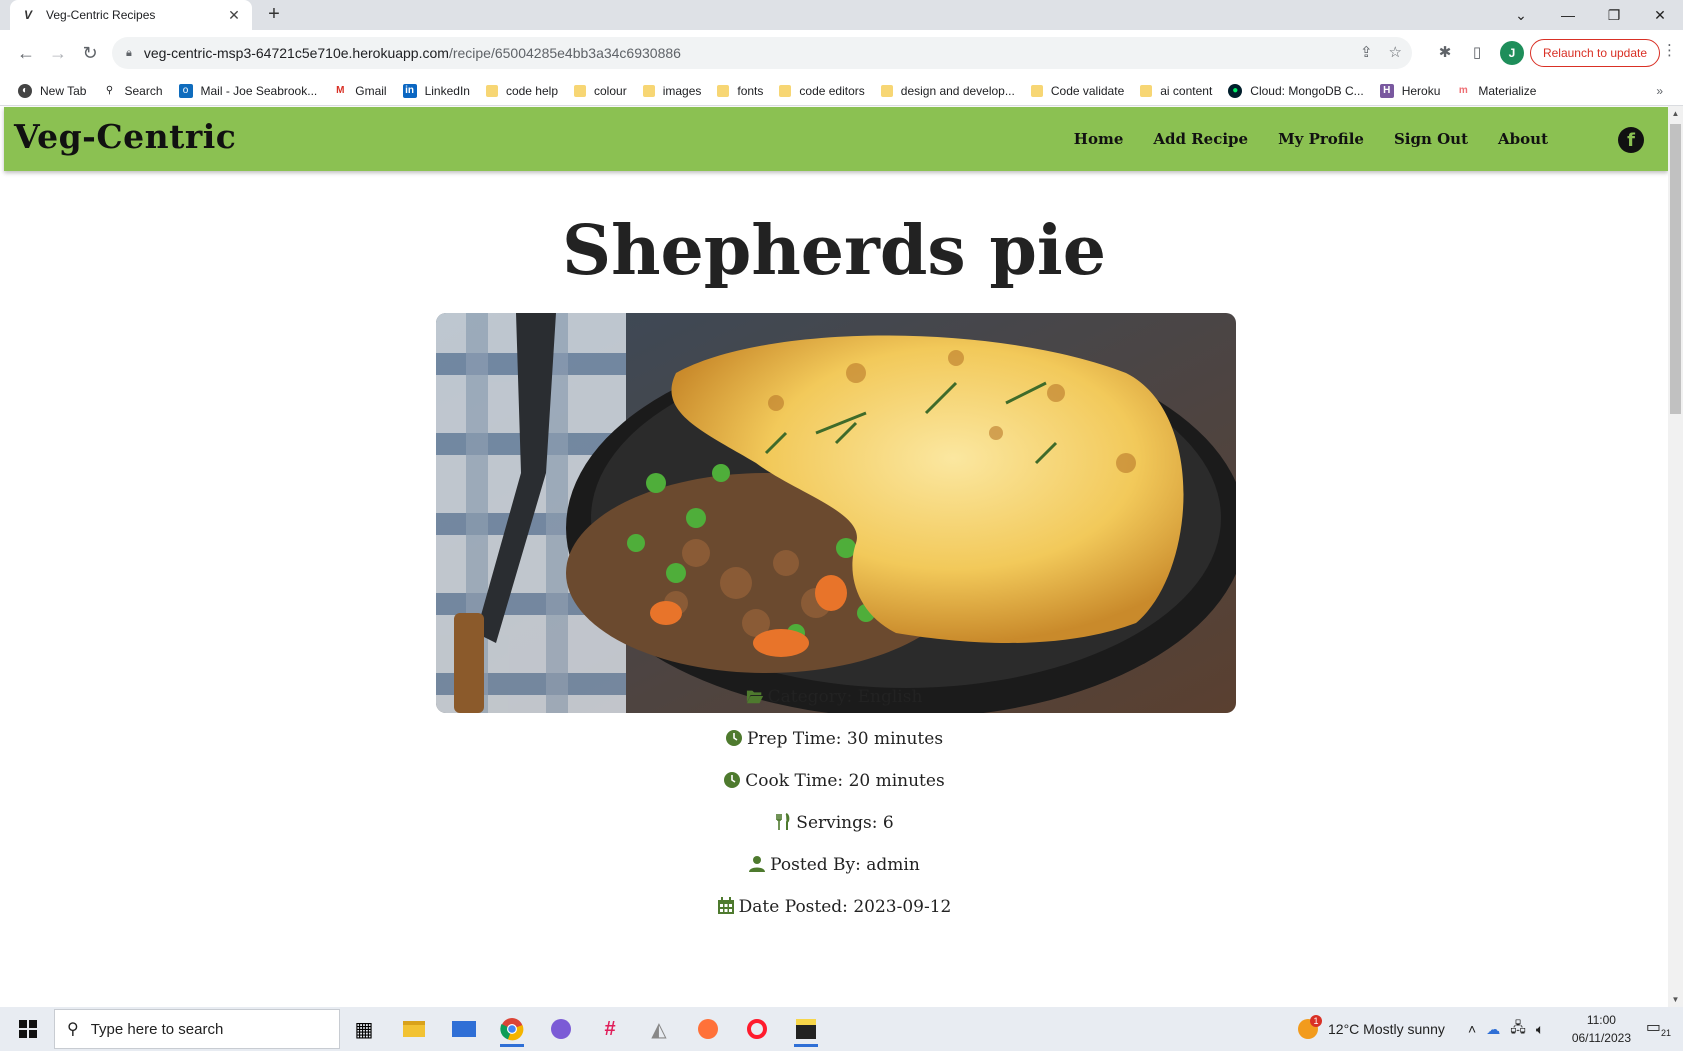  What do you see at coordinates (733, 738) in the screenshot?
I see `clock-icon` at bounding box center [733, 738].